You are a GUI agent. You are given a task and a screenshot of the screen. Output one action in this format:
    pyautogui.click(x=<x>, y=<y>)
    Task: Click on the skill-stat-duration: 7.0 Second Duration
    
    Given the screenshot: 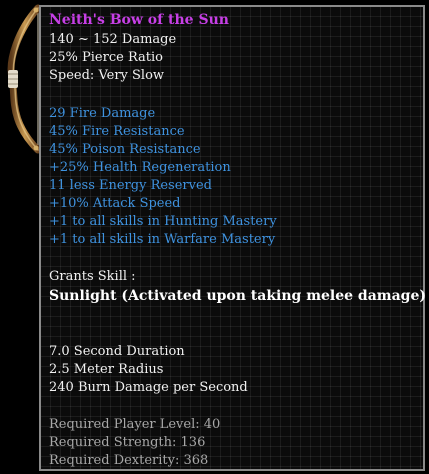 What is the action you would take?
    pyautogui.click(x=117, y=351)
    